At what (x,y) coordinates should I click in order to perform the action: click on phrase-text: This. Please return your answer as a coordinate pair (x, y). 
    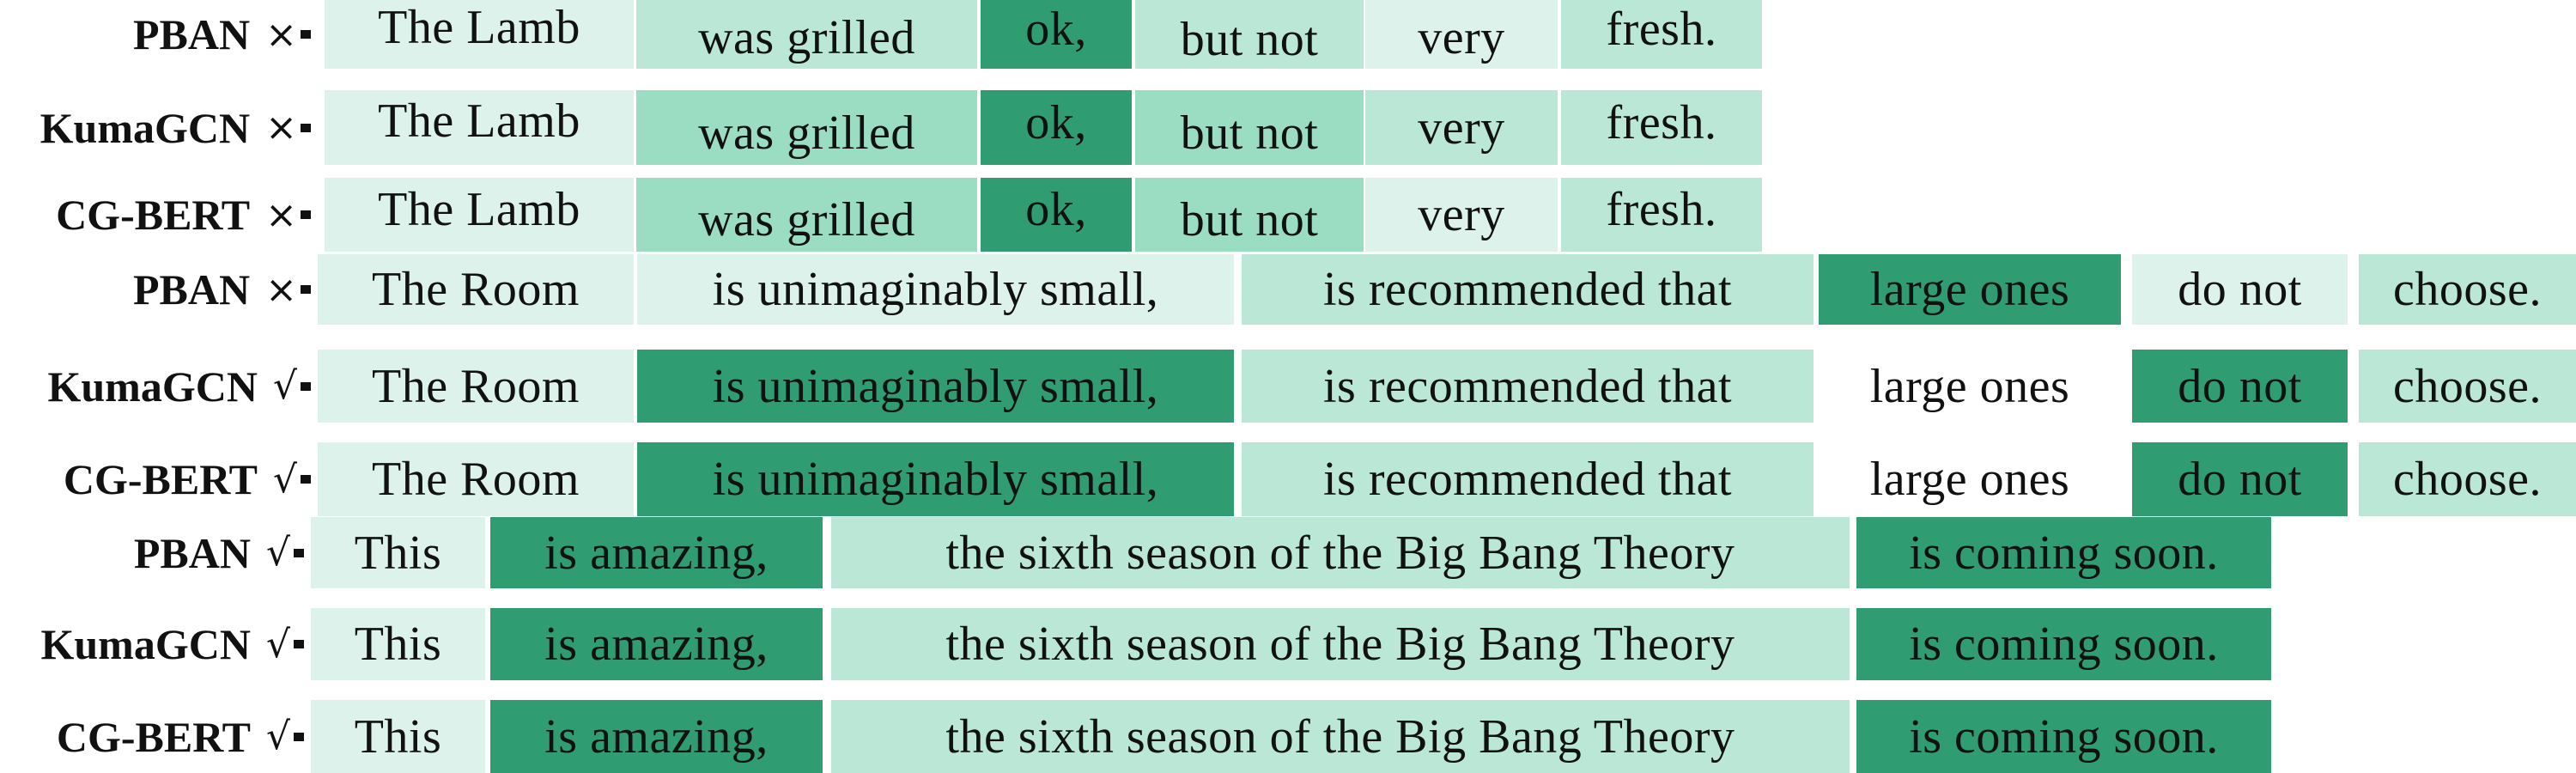
    Looking at the image, I should click on (398, 736).